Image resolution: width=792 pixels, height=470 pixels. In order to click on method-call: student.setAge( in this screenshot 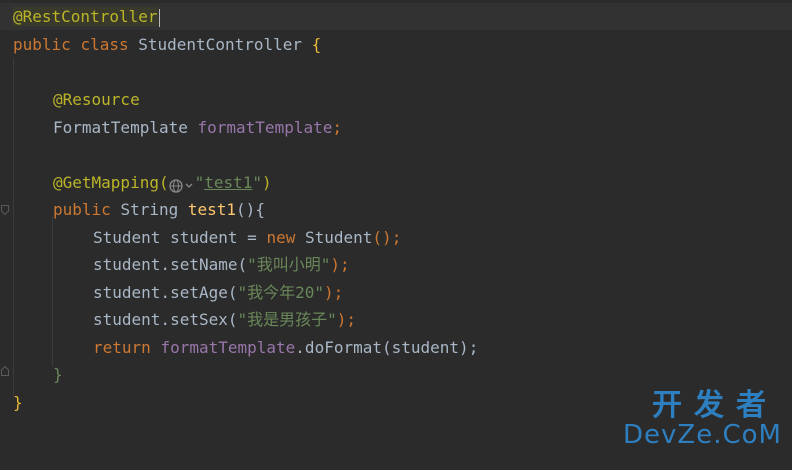, I will do `click(165, 292)`.